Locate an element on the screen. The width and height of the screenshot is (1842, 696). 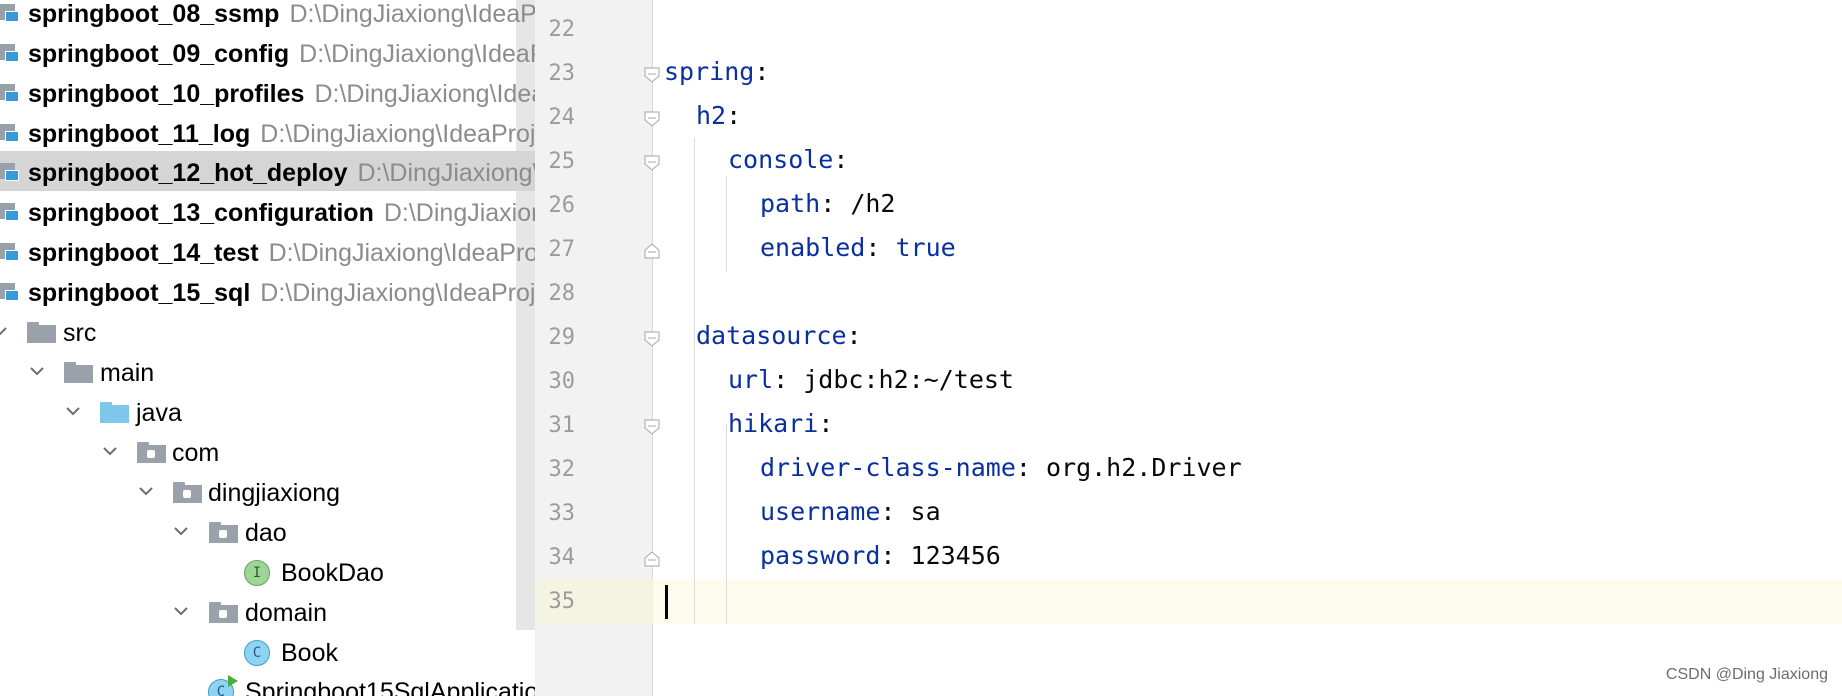
code-line: password: 123456 is located at coordinates (880, 555).